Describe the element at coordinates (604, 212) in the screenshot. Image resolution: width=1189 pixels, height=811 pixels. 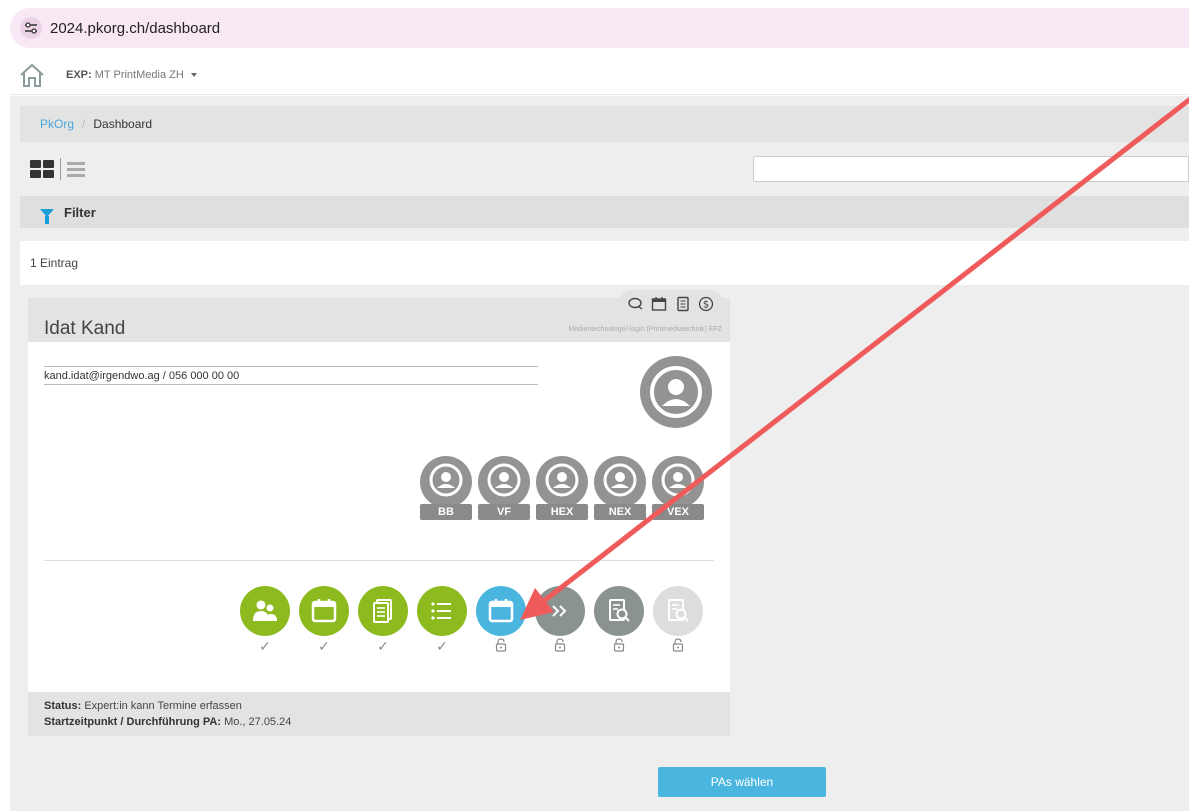
I see `filter-toggle: Filter` at that location.